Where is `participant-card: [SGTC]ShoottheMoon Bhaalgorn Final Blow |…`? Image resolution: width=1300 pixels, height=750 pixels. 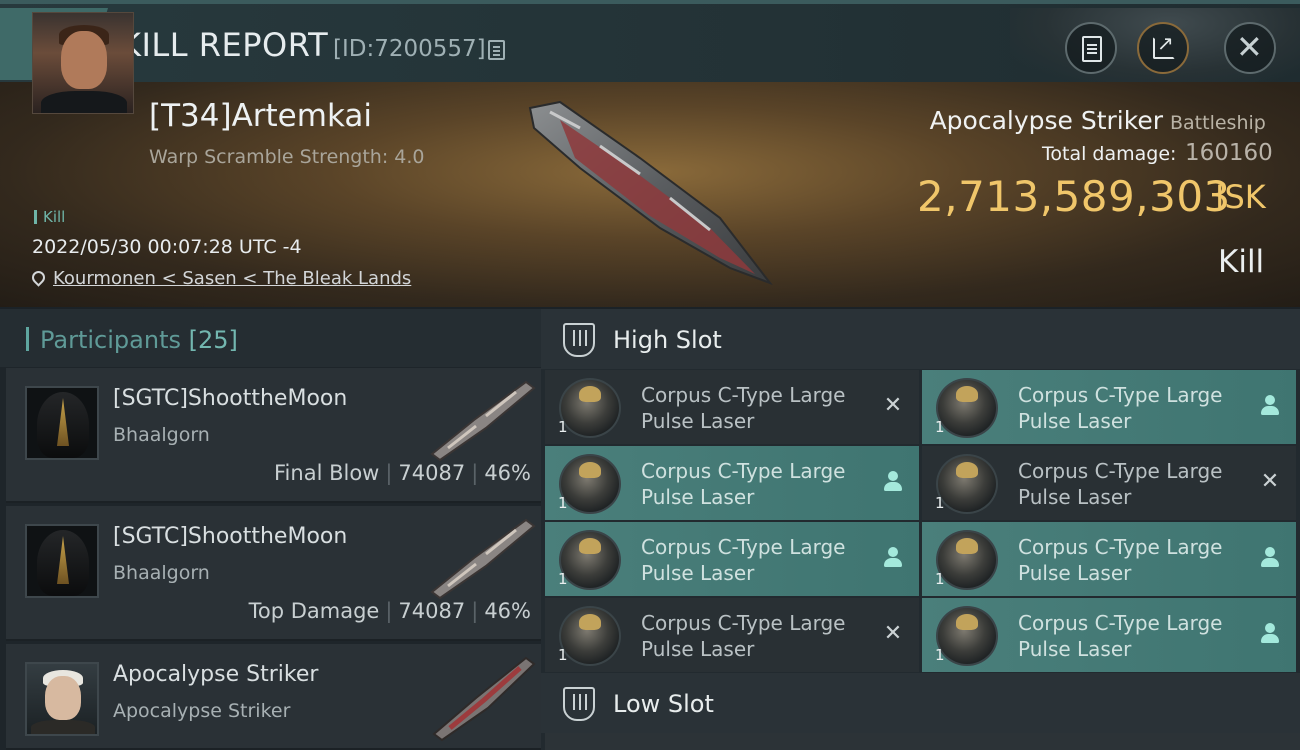 participant-card: [SGTC]ShoottheMoon Bhaalgorn Final Blow |… is located at coordinates (273, 435).